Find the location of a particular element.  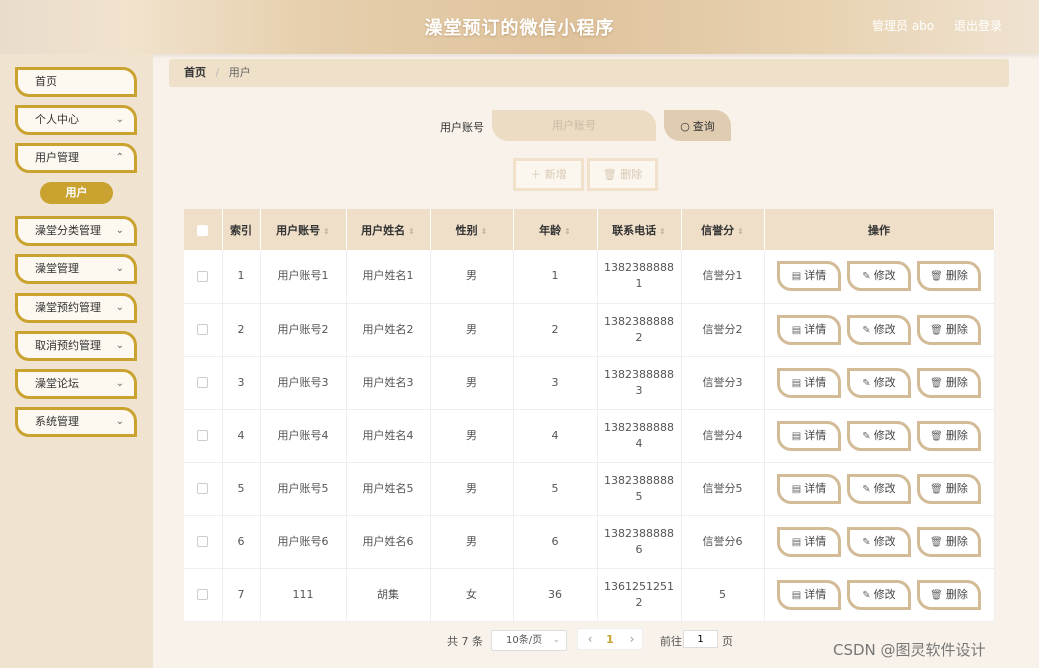

table-header-row: 索引 用户账号 ⇕ 用户姓名 ⇕ 性别 ⇕ 年龄 ⇕ 联系电话 ⇕ 信誉分 ⇕ 操作 is located at coordinates (589, 229).